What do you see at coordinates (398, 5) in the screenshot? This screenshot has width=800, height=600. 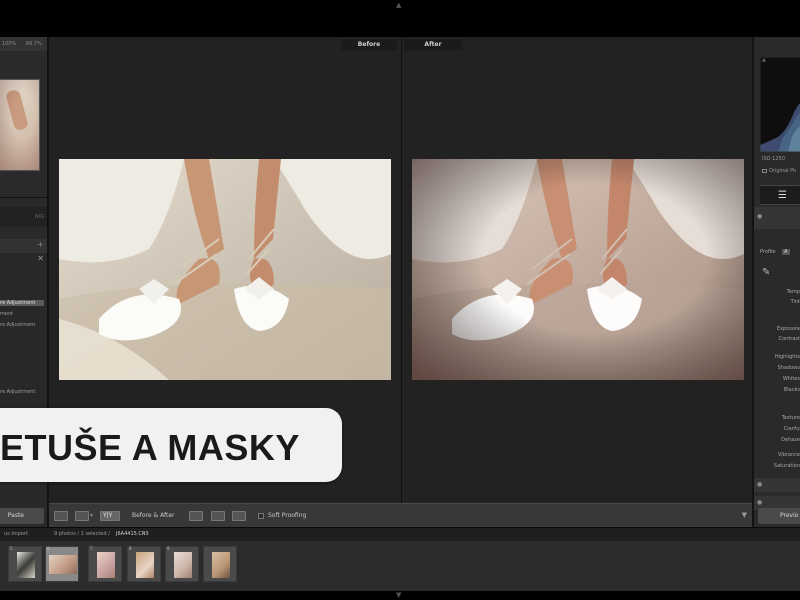 I see `collapse-top-arrow-icon: ▲` at bounding box center [398, 5].